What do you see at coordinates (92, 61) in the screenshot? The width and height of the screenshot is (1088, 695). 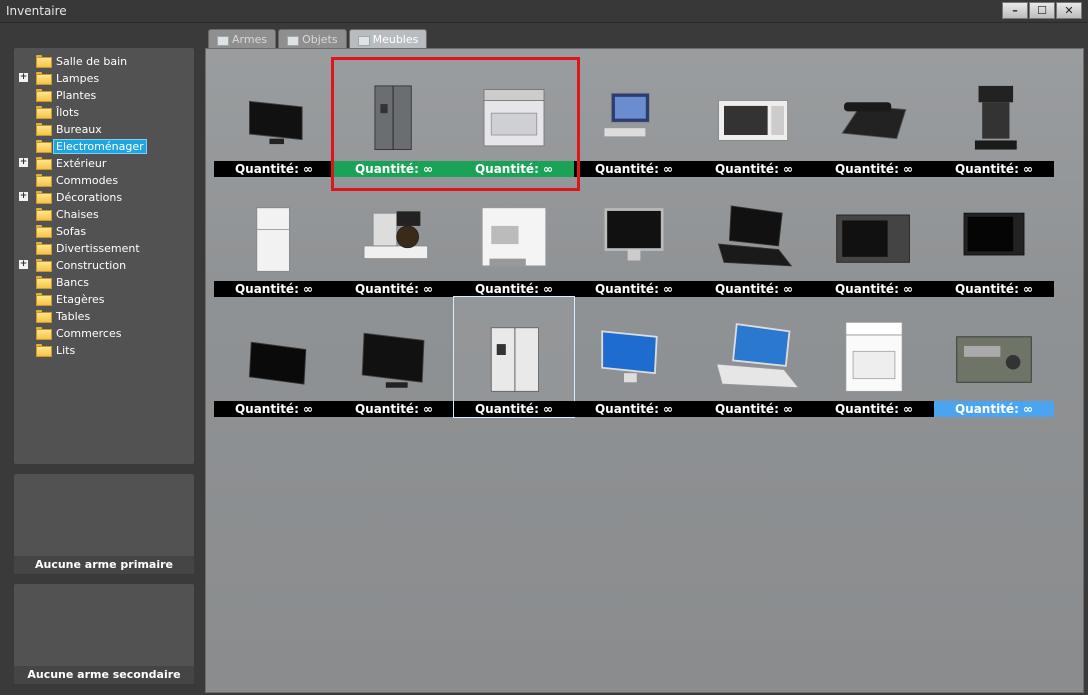 I see `tree-item-label: Salle de bain` at bounding box center [92, 61].